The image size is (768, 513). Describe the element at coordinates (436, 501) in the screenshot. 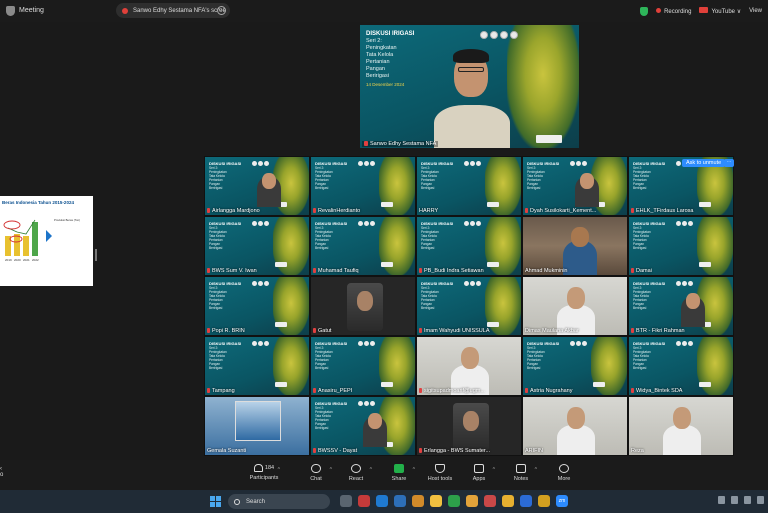

I see `file-explorer-icon` at that location.